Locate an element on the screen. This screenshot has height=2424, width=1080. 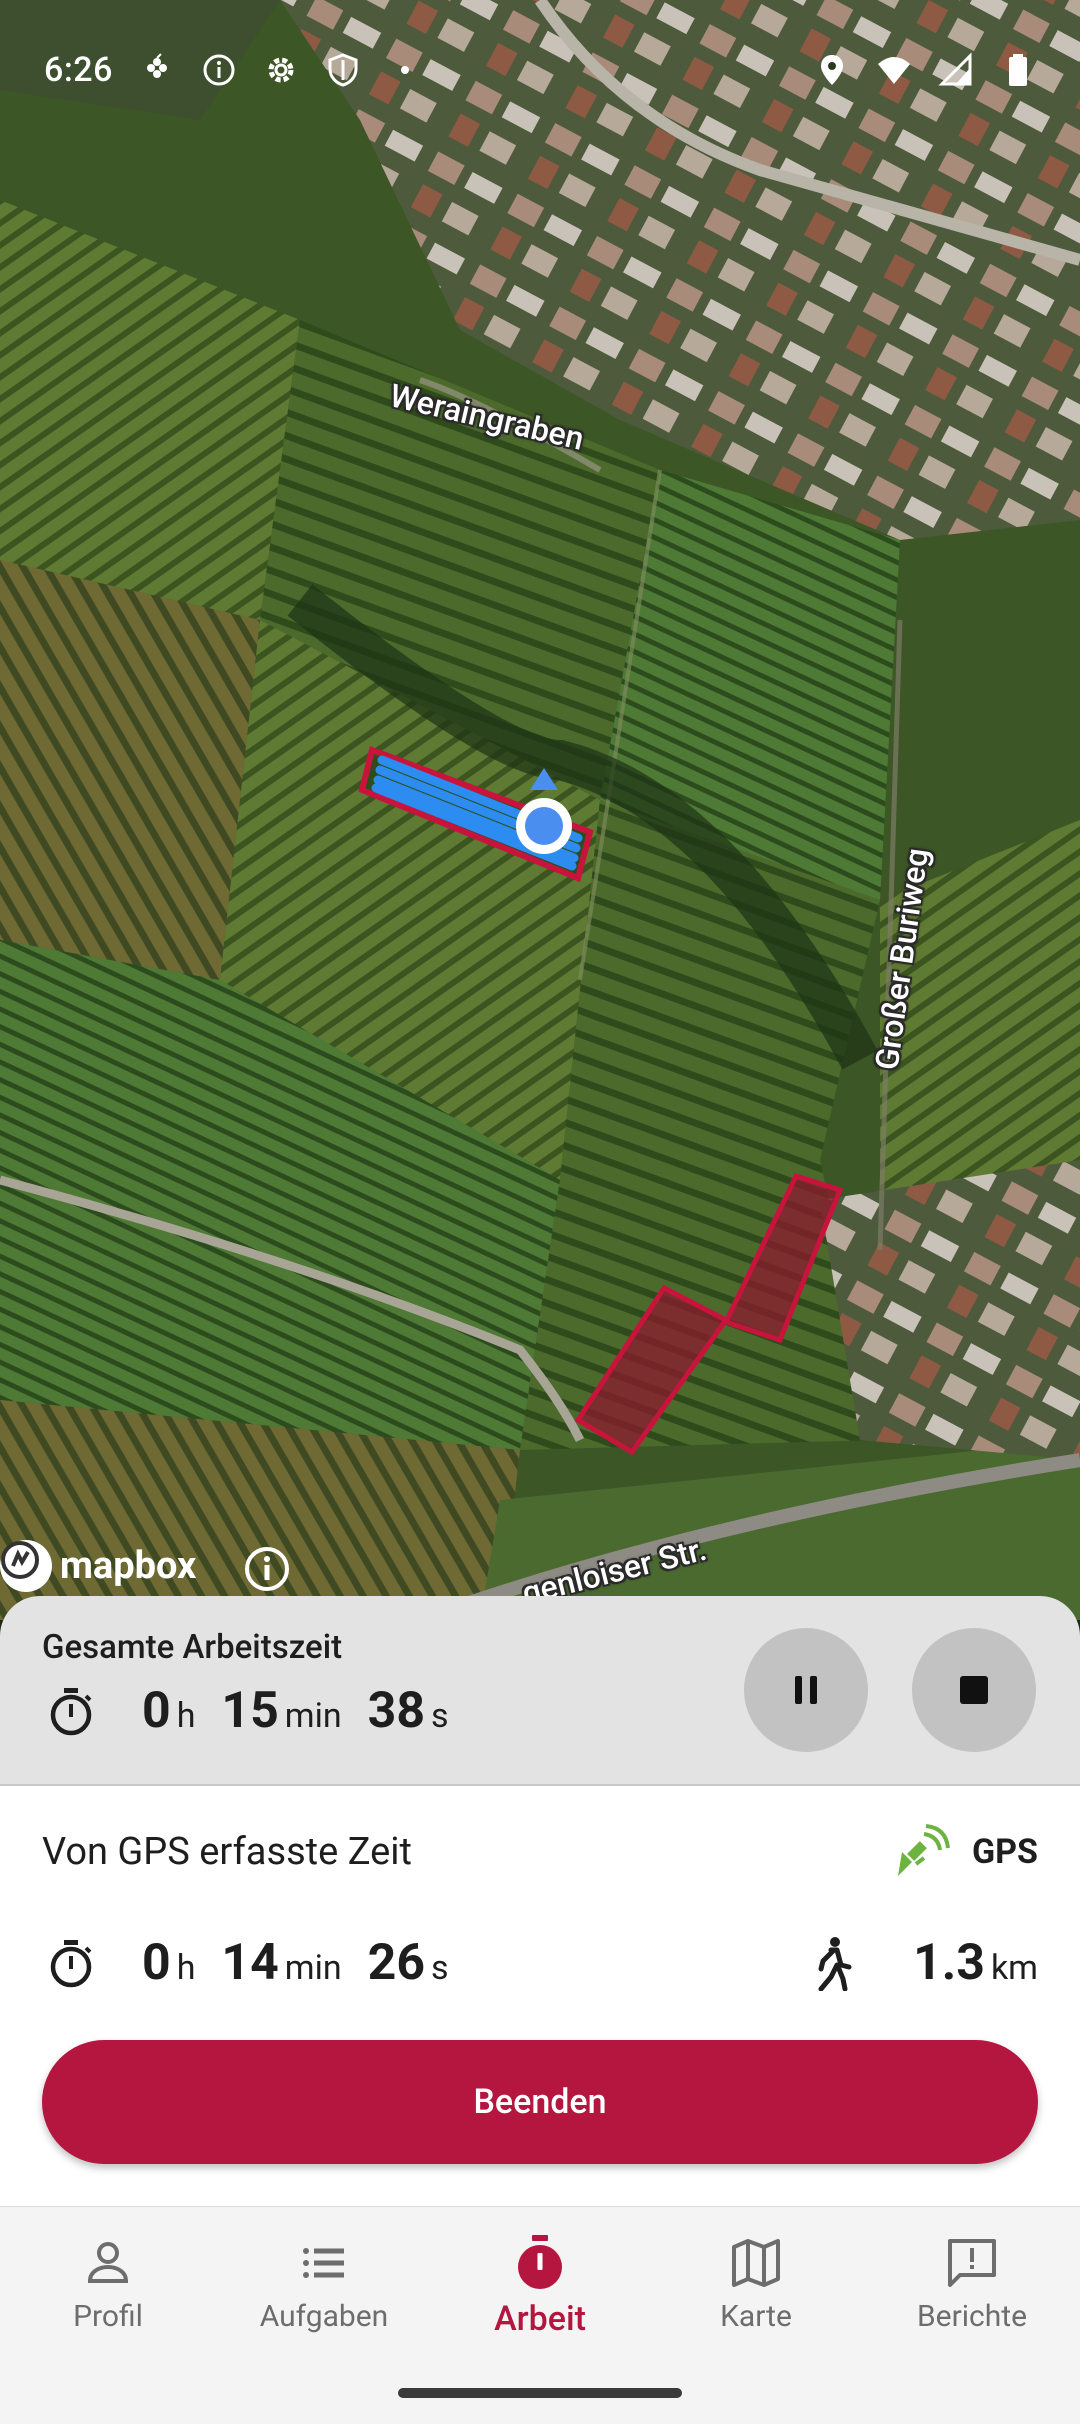
distance-value: 1.3 km is located at coordinates (921, 1963).